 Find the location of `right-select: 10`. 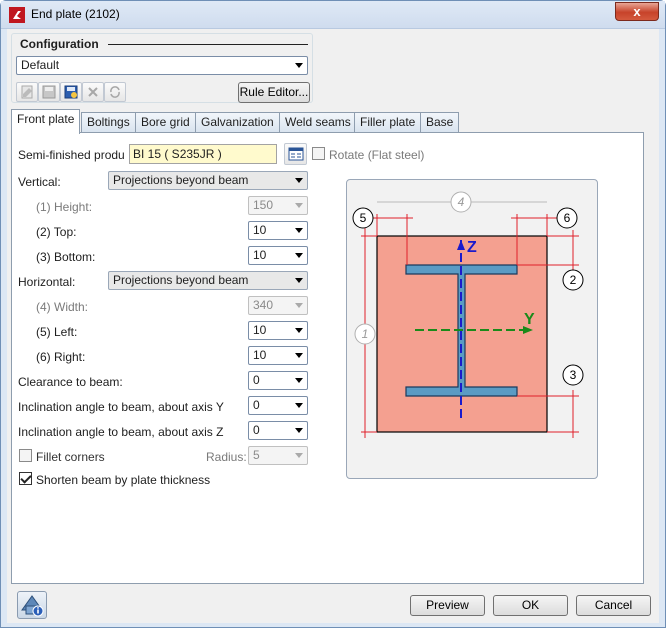

right-select: 10 is located at coordinates (278, 355).